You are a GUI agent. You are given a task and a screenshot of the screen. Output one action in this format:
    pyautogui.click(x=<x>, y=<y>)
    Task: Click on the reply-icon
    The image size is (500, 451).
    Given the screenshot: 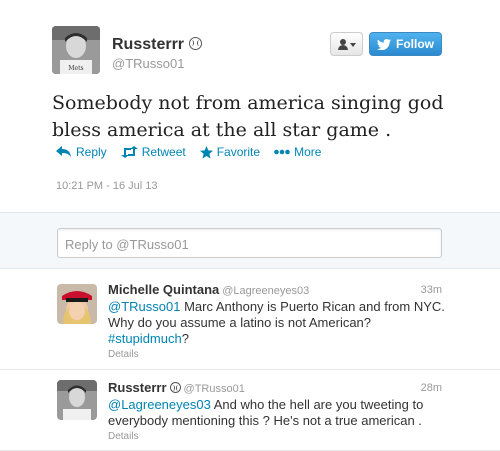 What is the action you would take?
    pyautogui.click(x=63, y=151)
    